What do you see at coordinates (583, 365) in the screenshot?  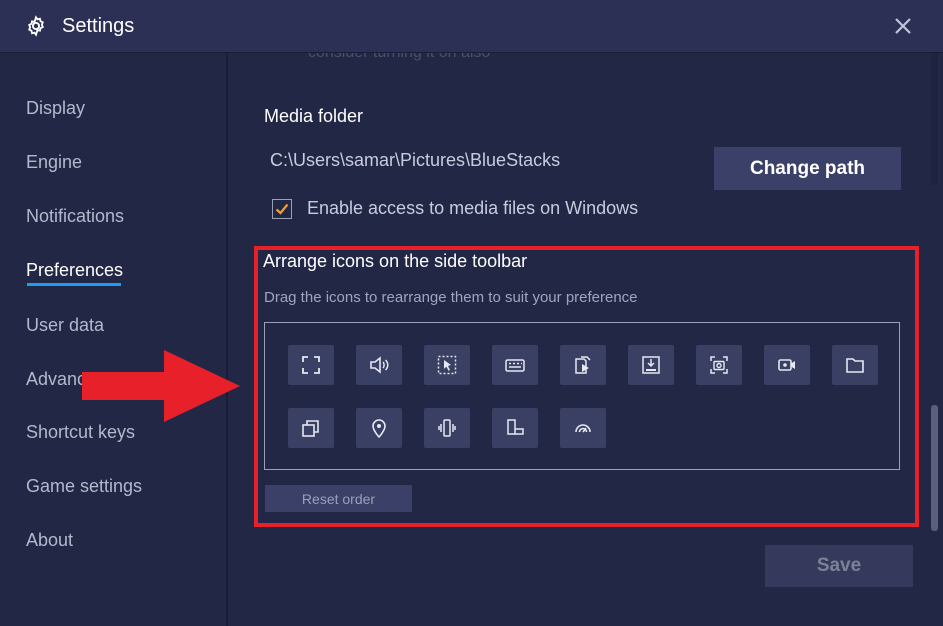 I see `media-manager-icon` at bounding box center [583, 365].